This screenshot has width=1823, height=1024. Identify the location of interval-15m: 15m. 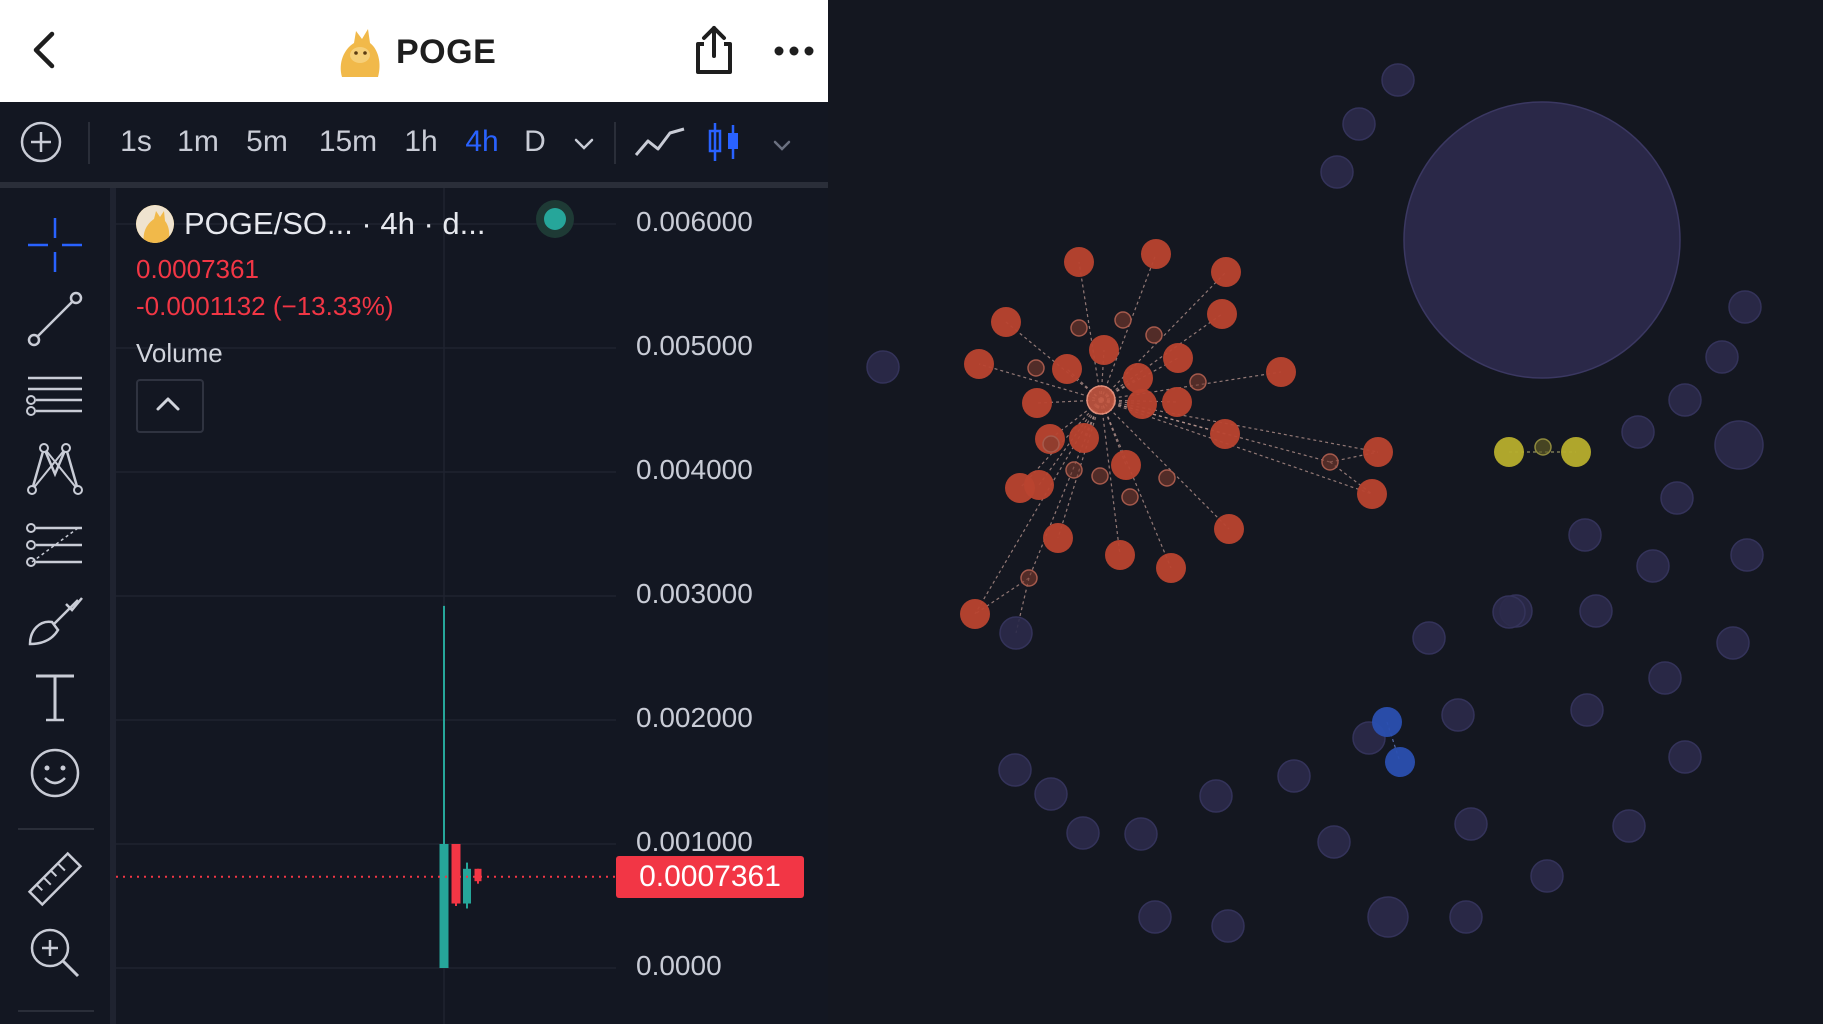
(348, 142).